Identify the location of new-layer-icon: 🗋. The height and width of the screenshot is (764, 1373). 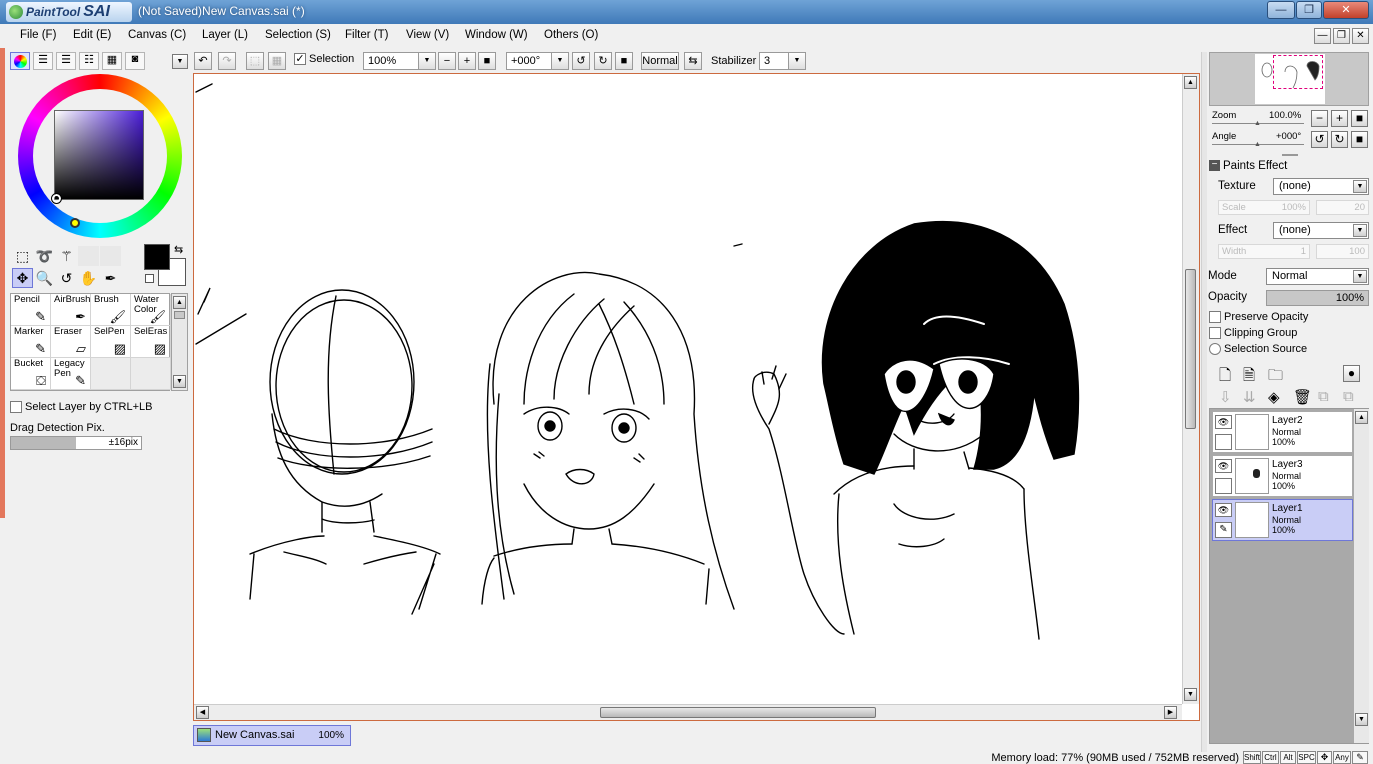
(1225, 377).